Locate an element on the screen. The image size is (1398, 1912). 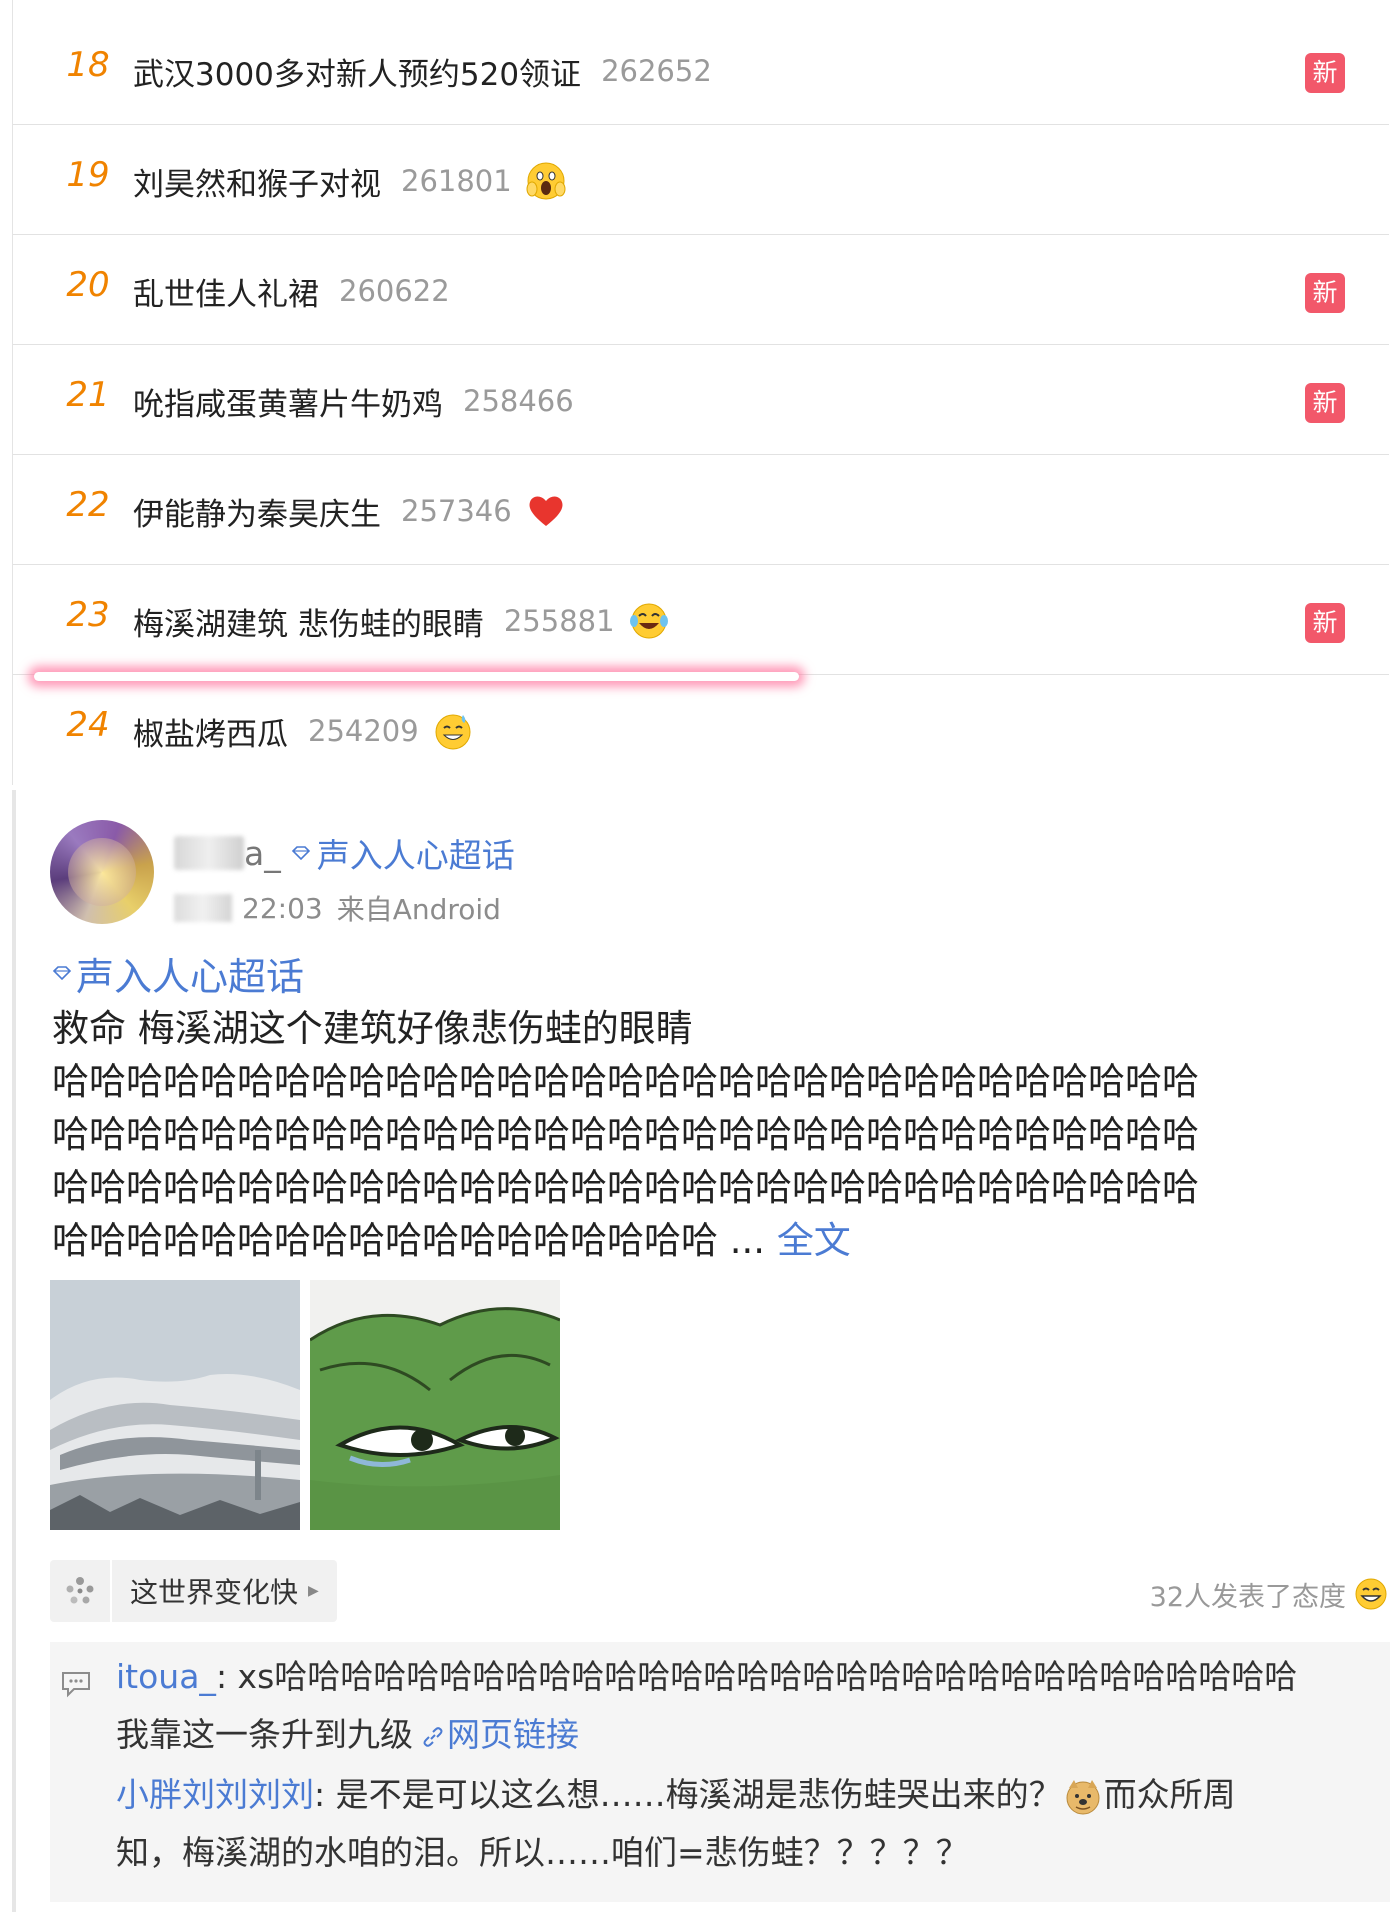
scream-face-emoji is located at coordinates (546, 181).